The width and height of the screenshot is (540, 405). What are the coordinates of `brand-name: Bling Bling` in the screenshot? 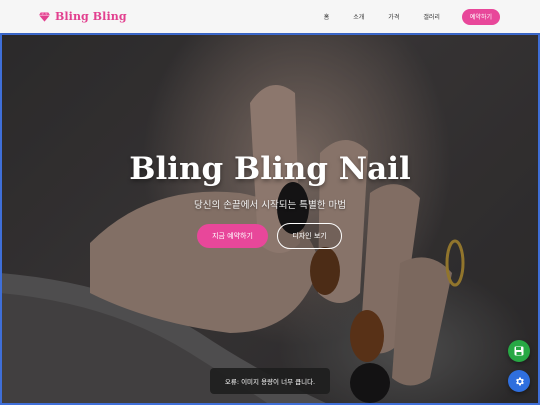 It's located at (91, 16).